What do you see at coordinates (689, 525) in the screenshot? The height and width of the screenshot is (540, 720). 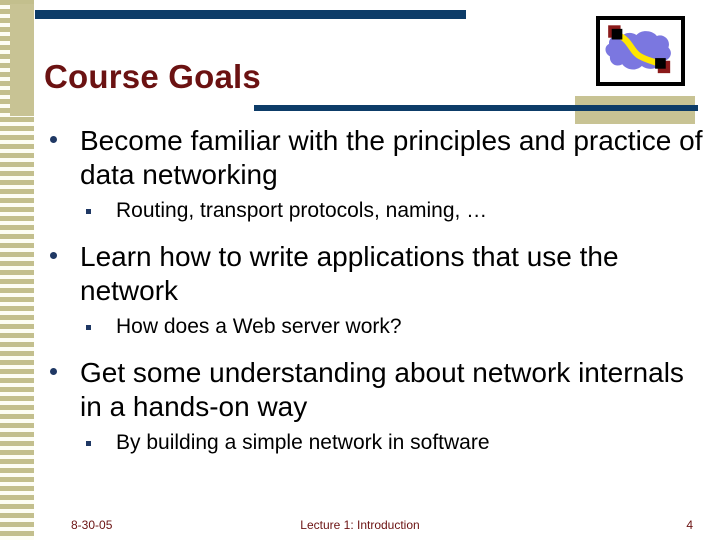 I see `footer-page-number: 4` at bounding box center [689, 525].